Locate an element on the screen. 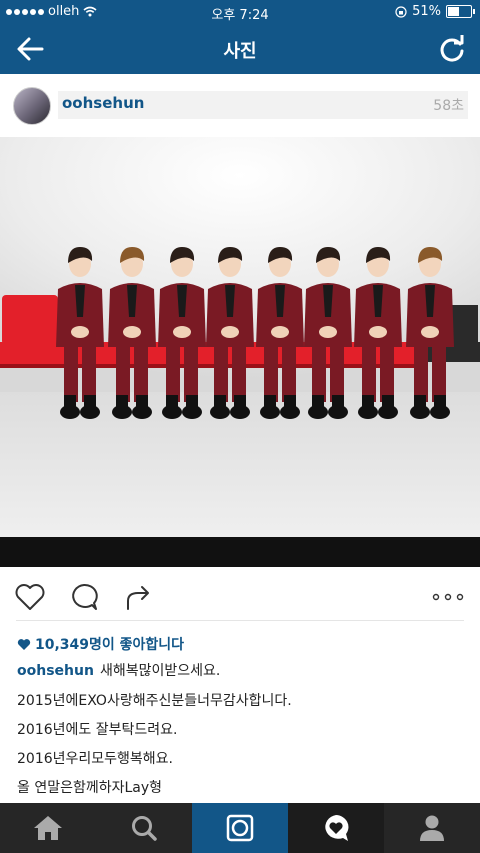  tab-activity is located at coordinates (336, 828).